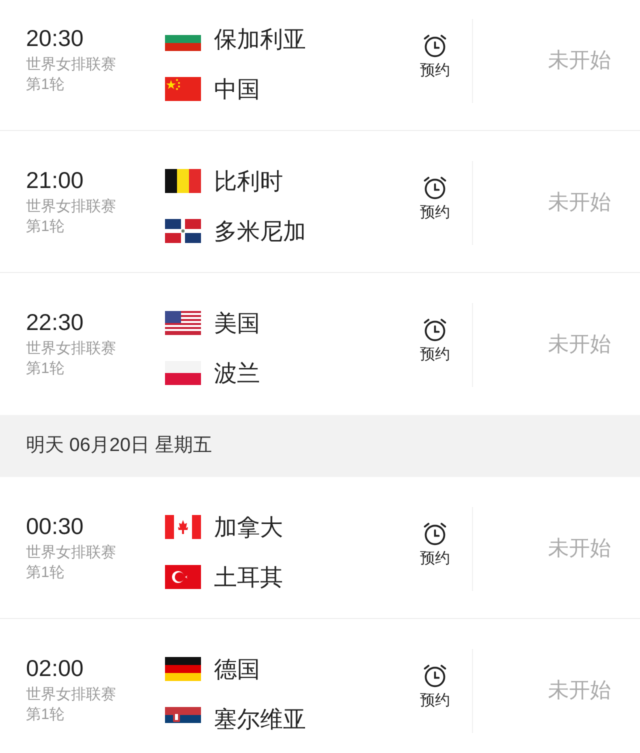  I want to click on team-name: 中国, so click(237, 89).